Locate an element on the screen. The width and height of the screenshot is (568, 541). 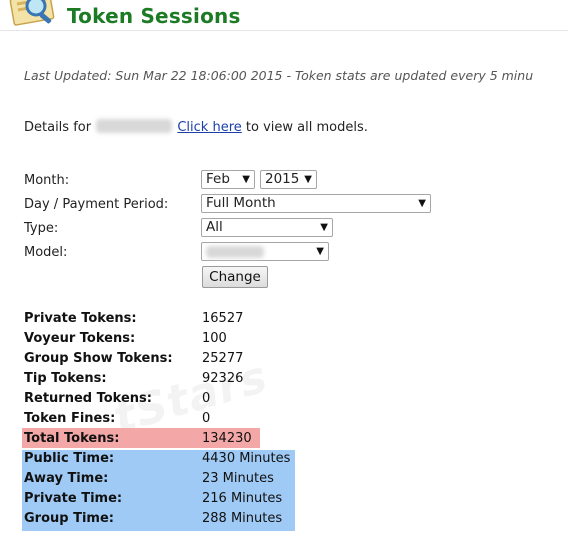
stat-value: 4430 Minutes is located at coordinates (246, 458).